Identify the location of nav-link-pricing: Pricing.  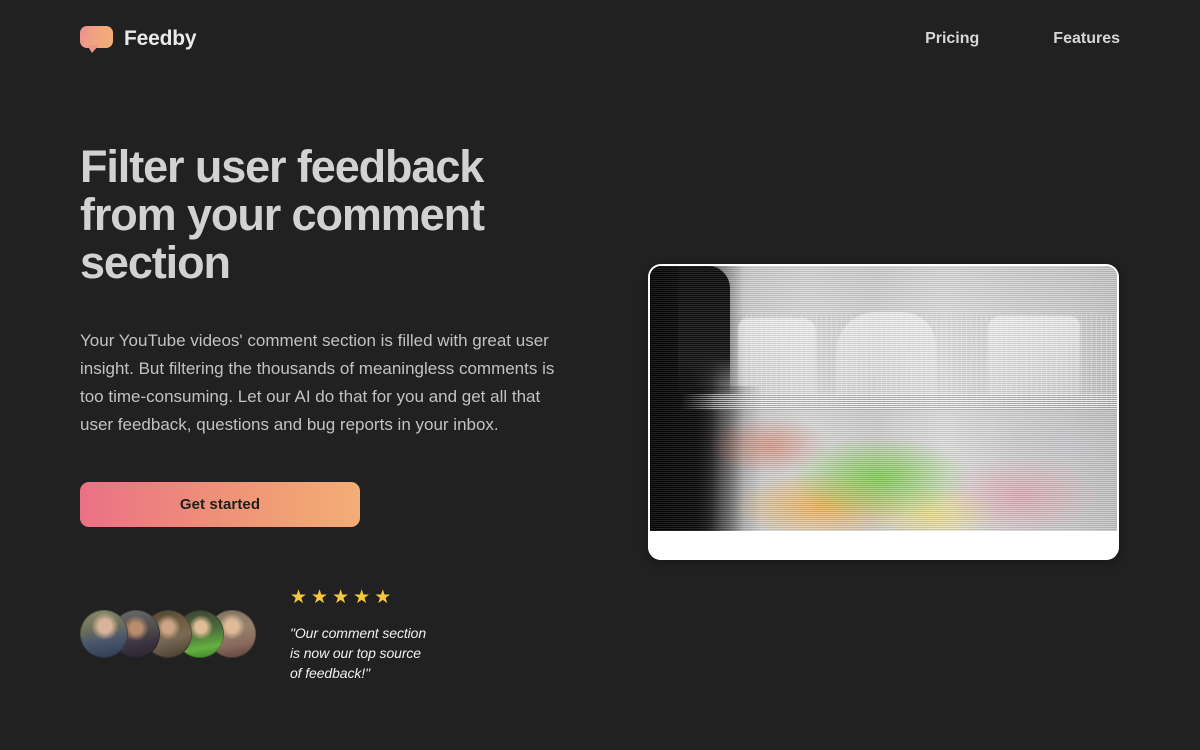
(952, 39).